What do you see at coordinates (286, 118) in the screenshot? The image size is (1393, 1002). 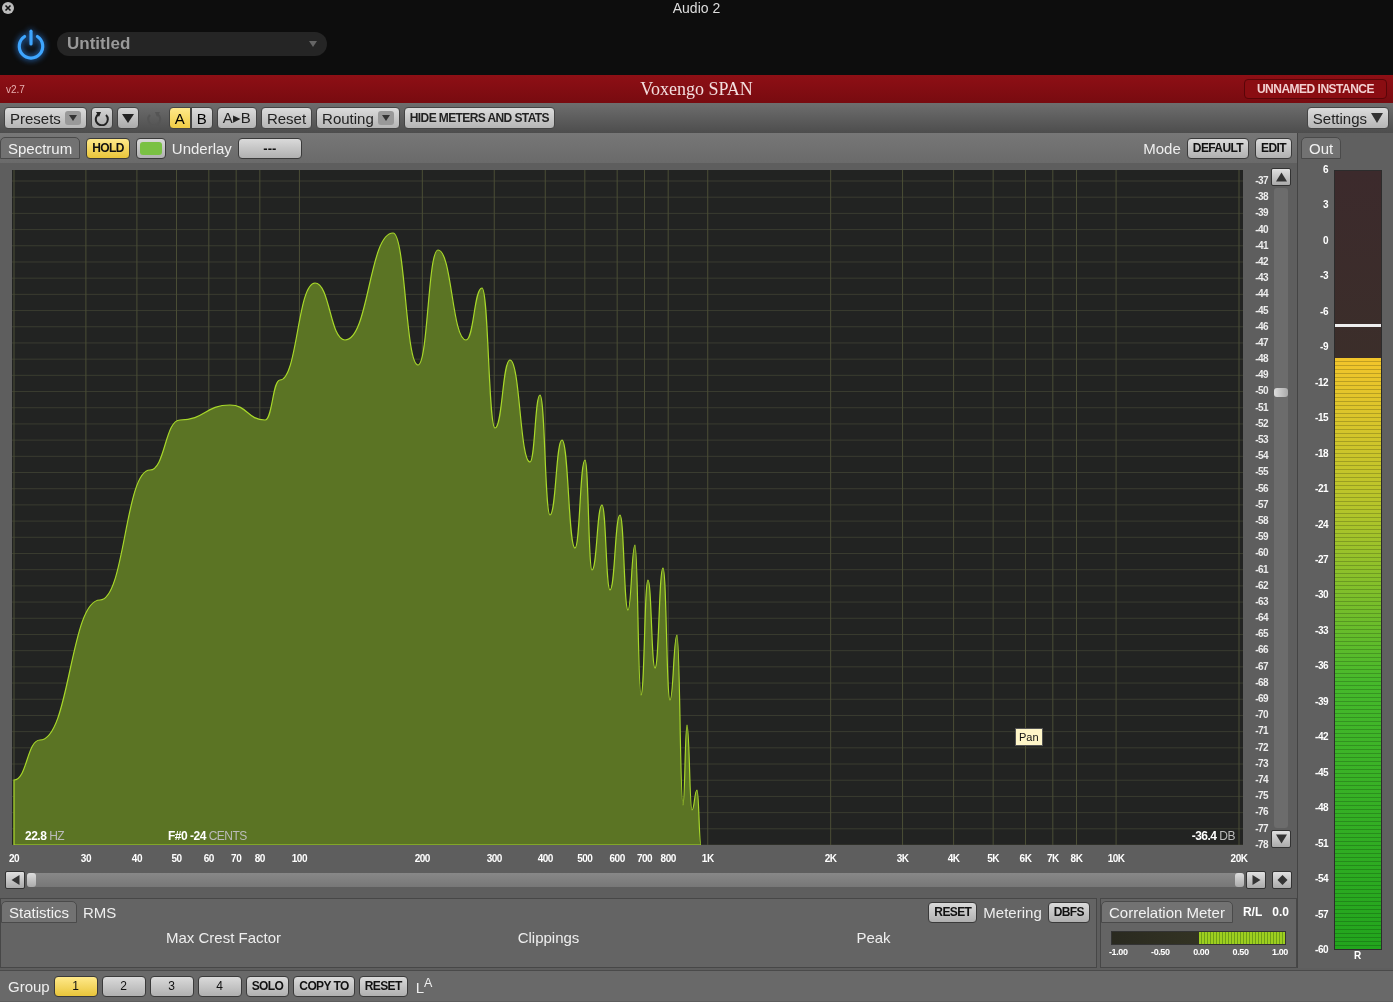 I see `reset-button: Reset` at bounding box center [286, 118].